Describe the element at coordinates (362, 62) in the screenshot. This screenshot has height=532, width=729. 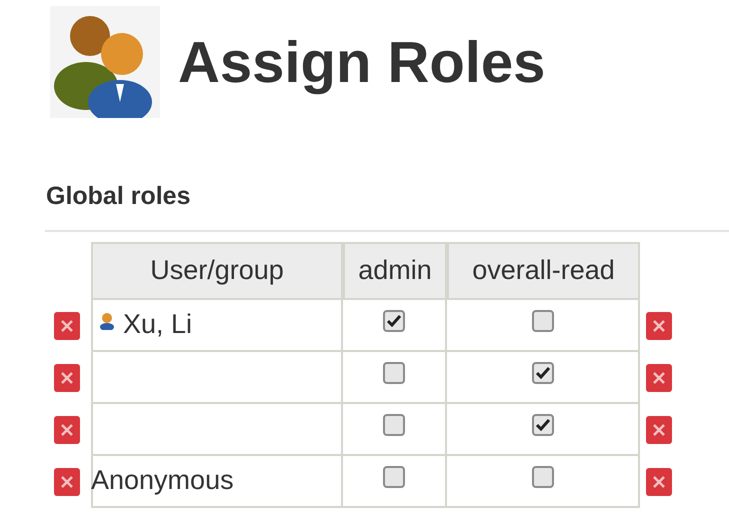
I see `page-title: Assign Roles` at that location.